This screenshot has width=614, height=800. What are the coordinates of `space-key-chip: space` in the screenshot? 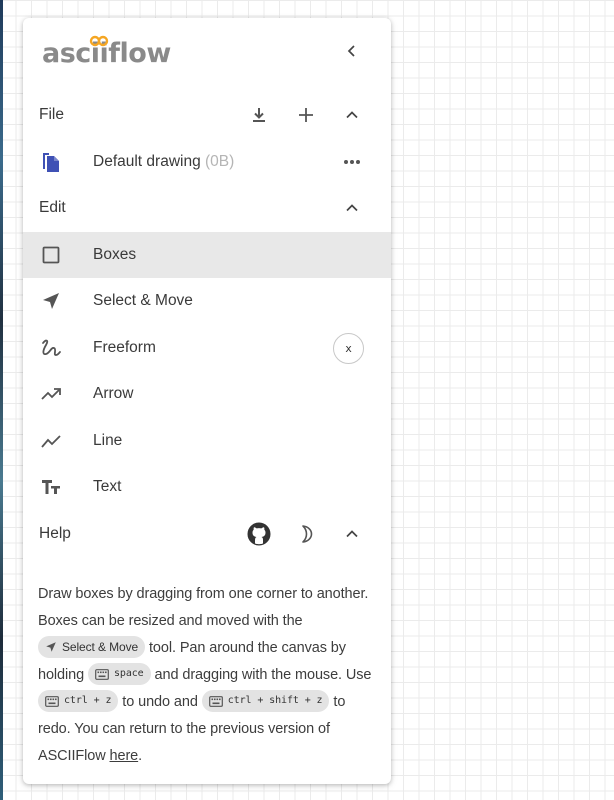 It's located at (119, 674).